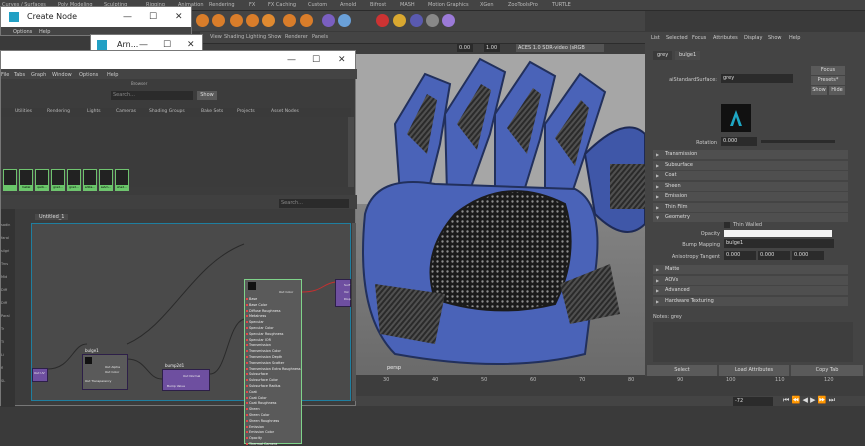  What do you see at coordinates (40, 375) in the screenshot?
I see `place2d-node: Out UV` at bounding box center [40, 375].